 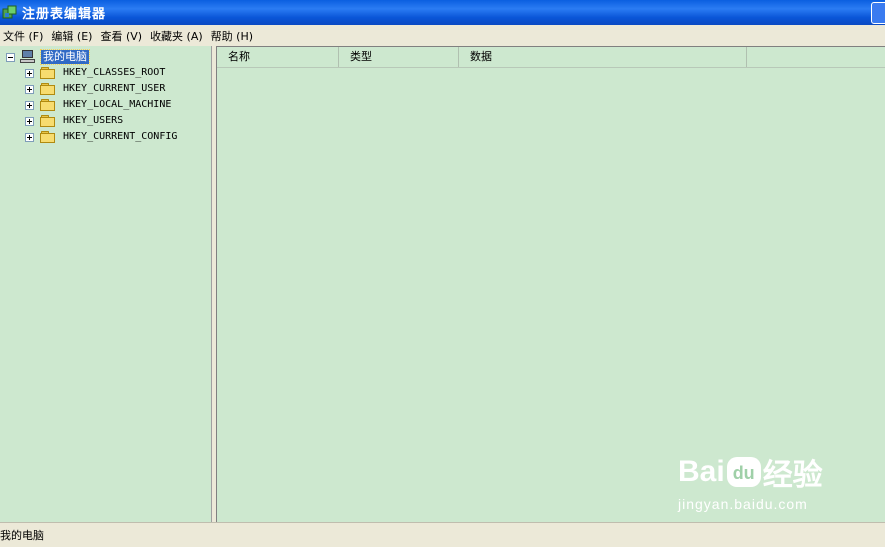 I want to click on tree-item-hkey-users: HKEY_USERS, so click(x=75, y=121).